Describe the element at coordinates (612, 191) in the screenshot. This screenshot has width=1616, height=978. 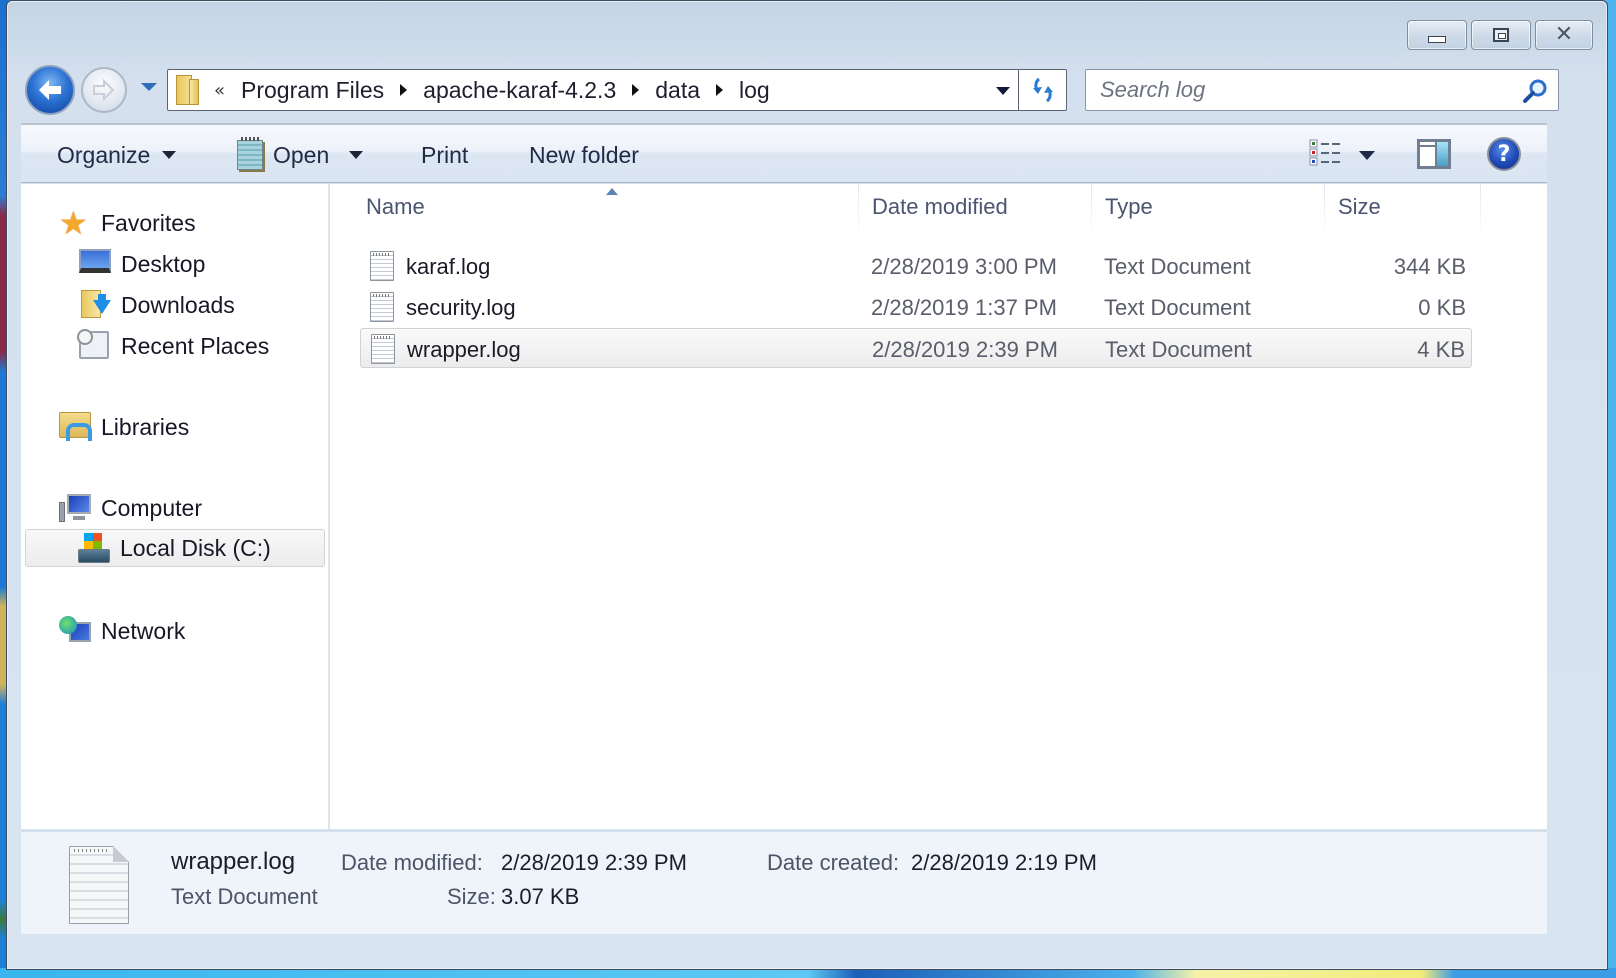
I see `sort-ascending-icon` at that location.